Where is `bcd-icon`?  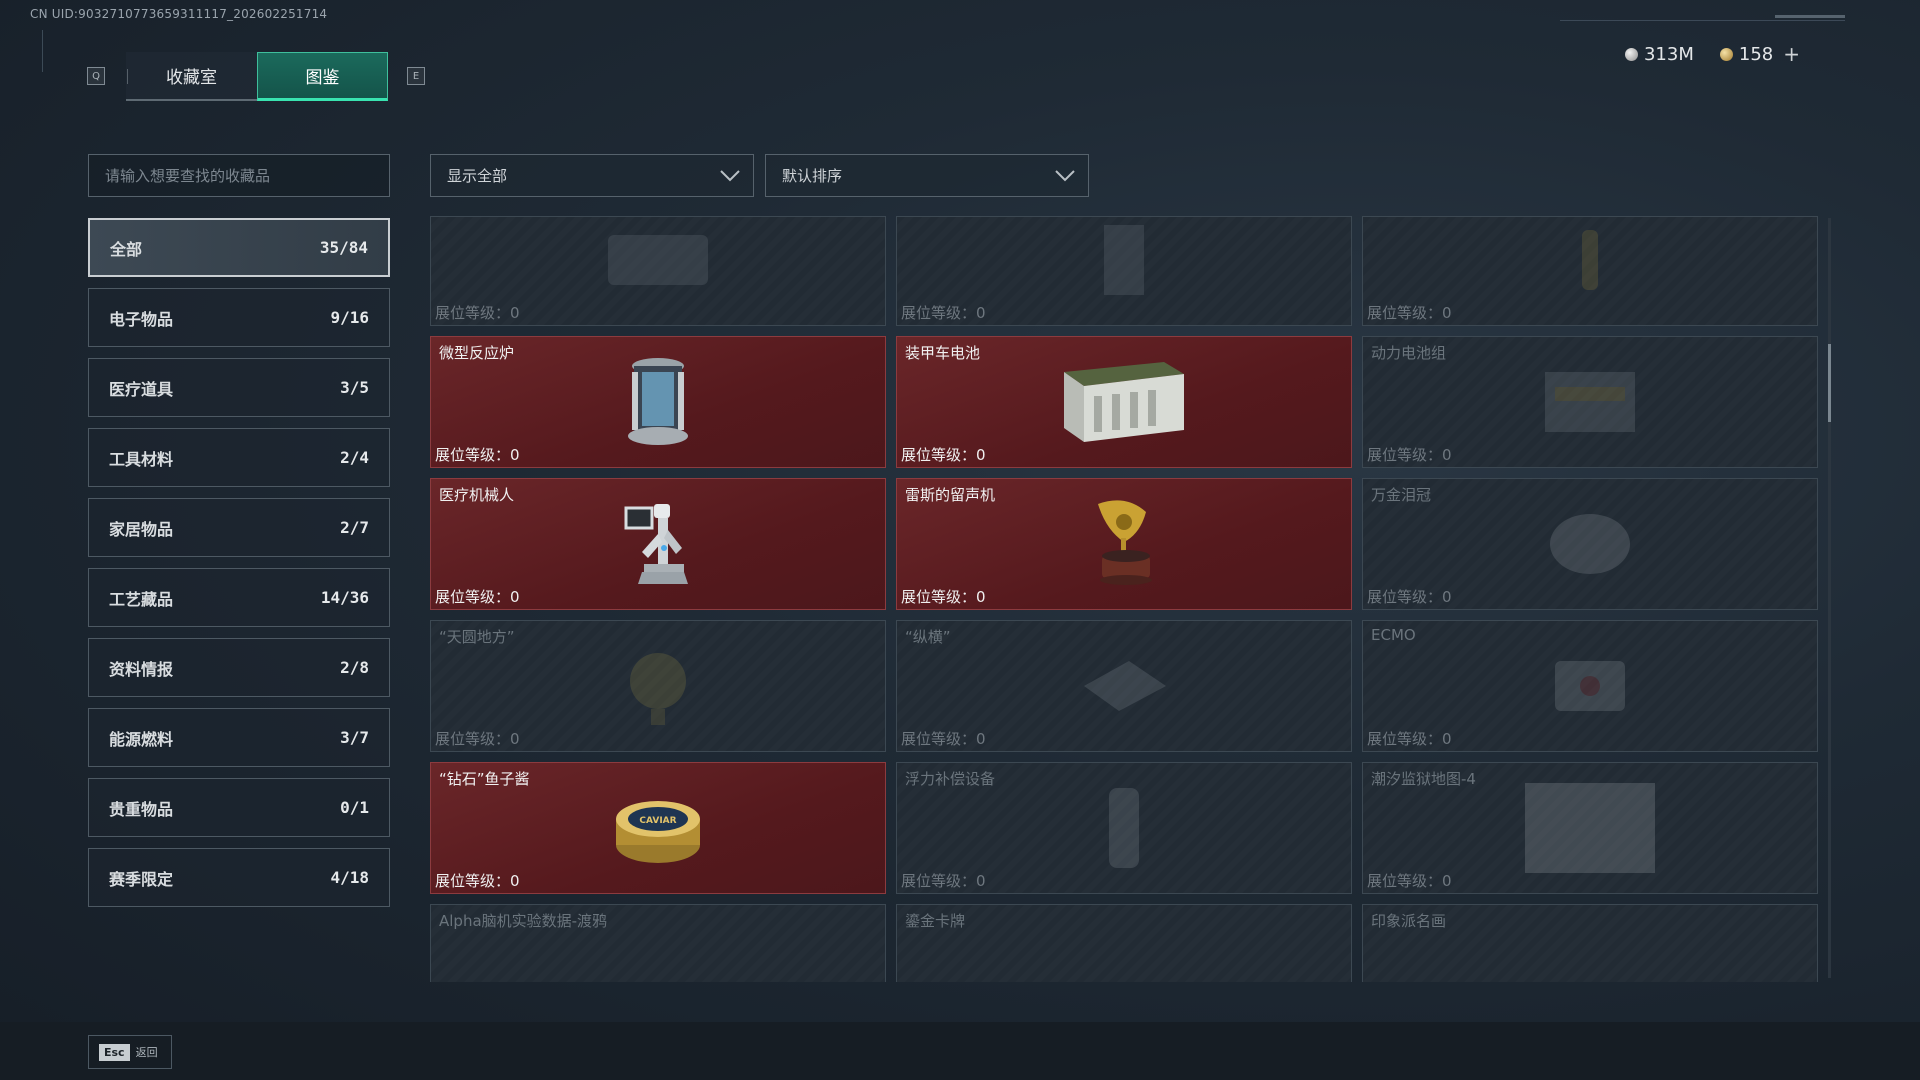
bcd-icon is located at coordinates (1124, 828).